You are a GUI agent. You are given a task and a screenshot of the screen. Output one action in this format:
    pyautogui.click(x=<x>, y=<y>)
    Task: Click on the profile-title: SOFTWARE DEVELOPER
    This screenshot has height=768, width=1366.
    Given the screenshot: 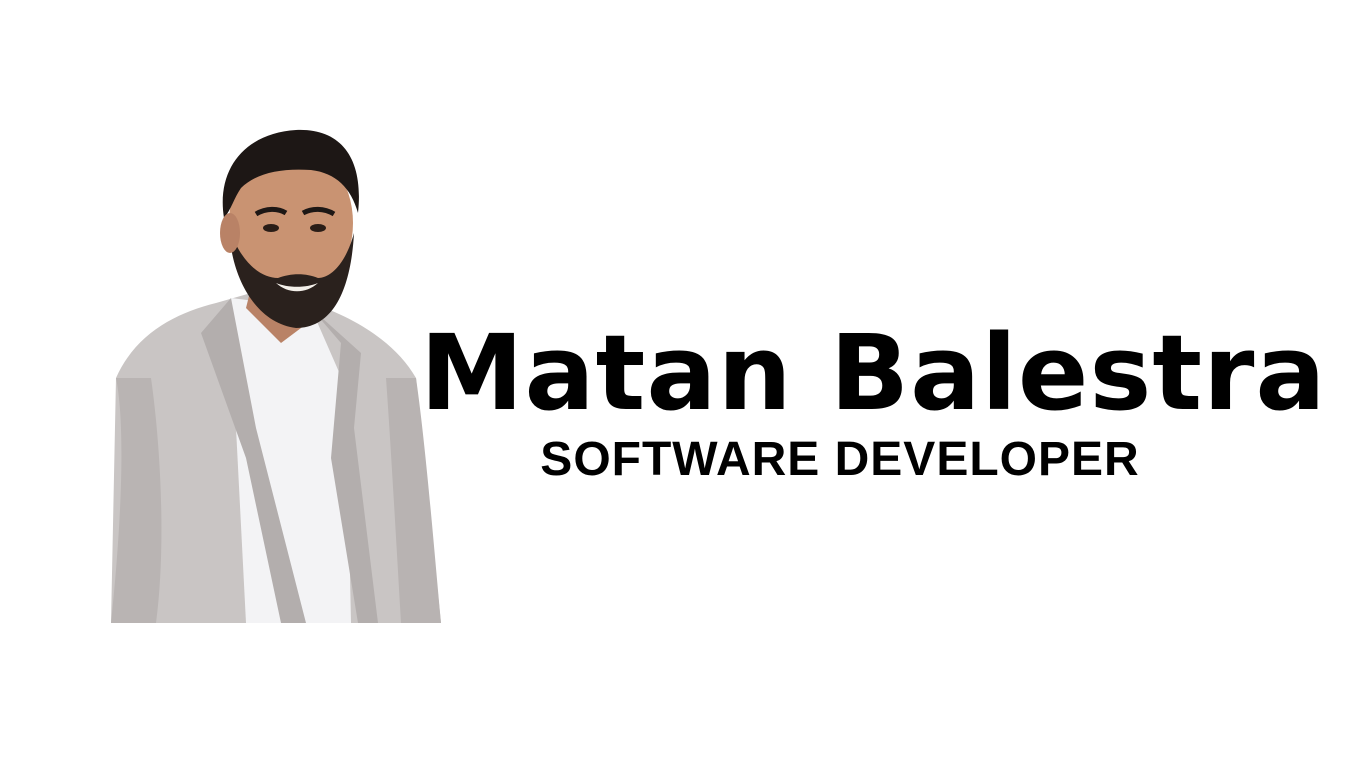 What is the action you would take?
    pyautogui.click(x=840, y=459)
    